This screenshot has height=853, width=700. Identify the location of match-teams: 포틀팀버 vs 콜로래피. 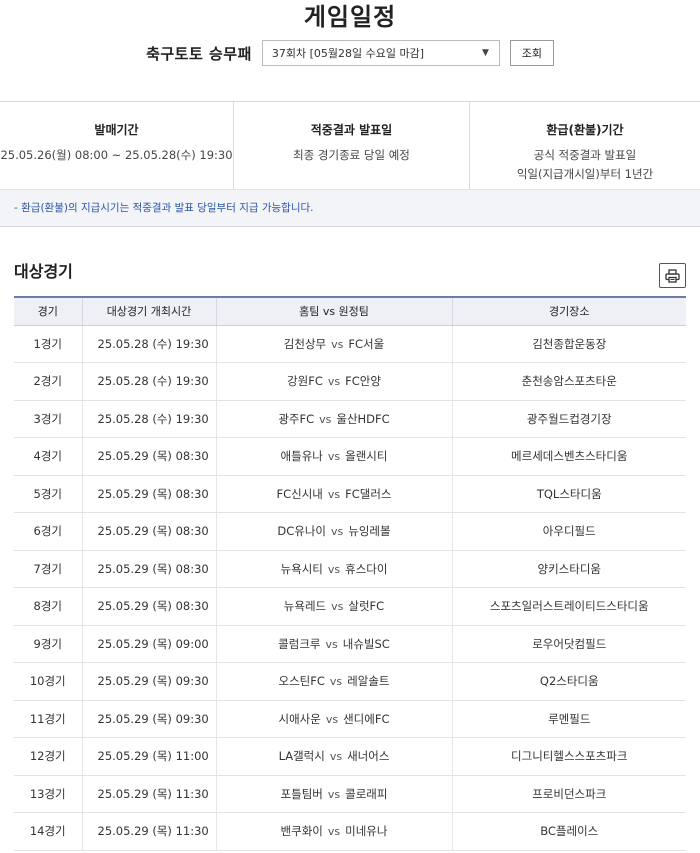
(333, 794).